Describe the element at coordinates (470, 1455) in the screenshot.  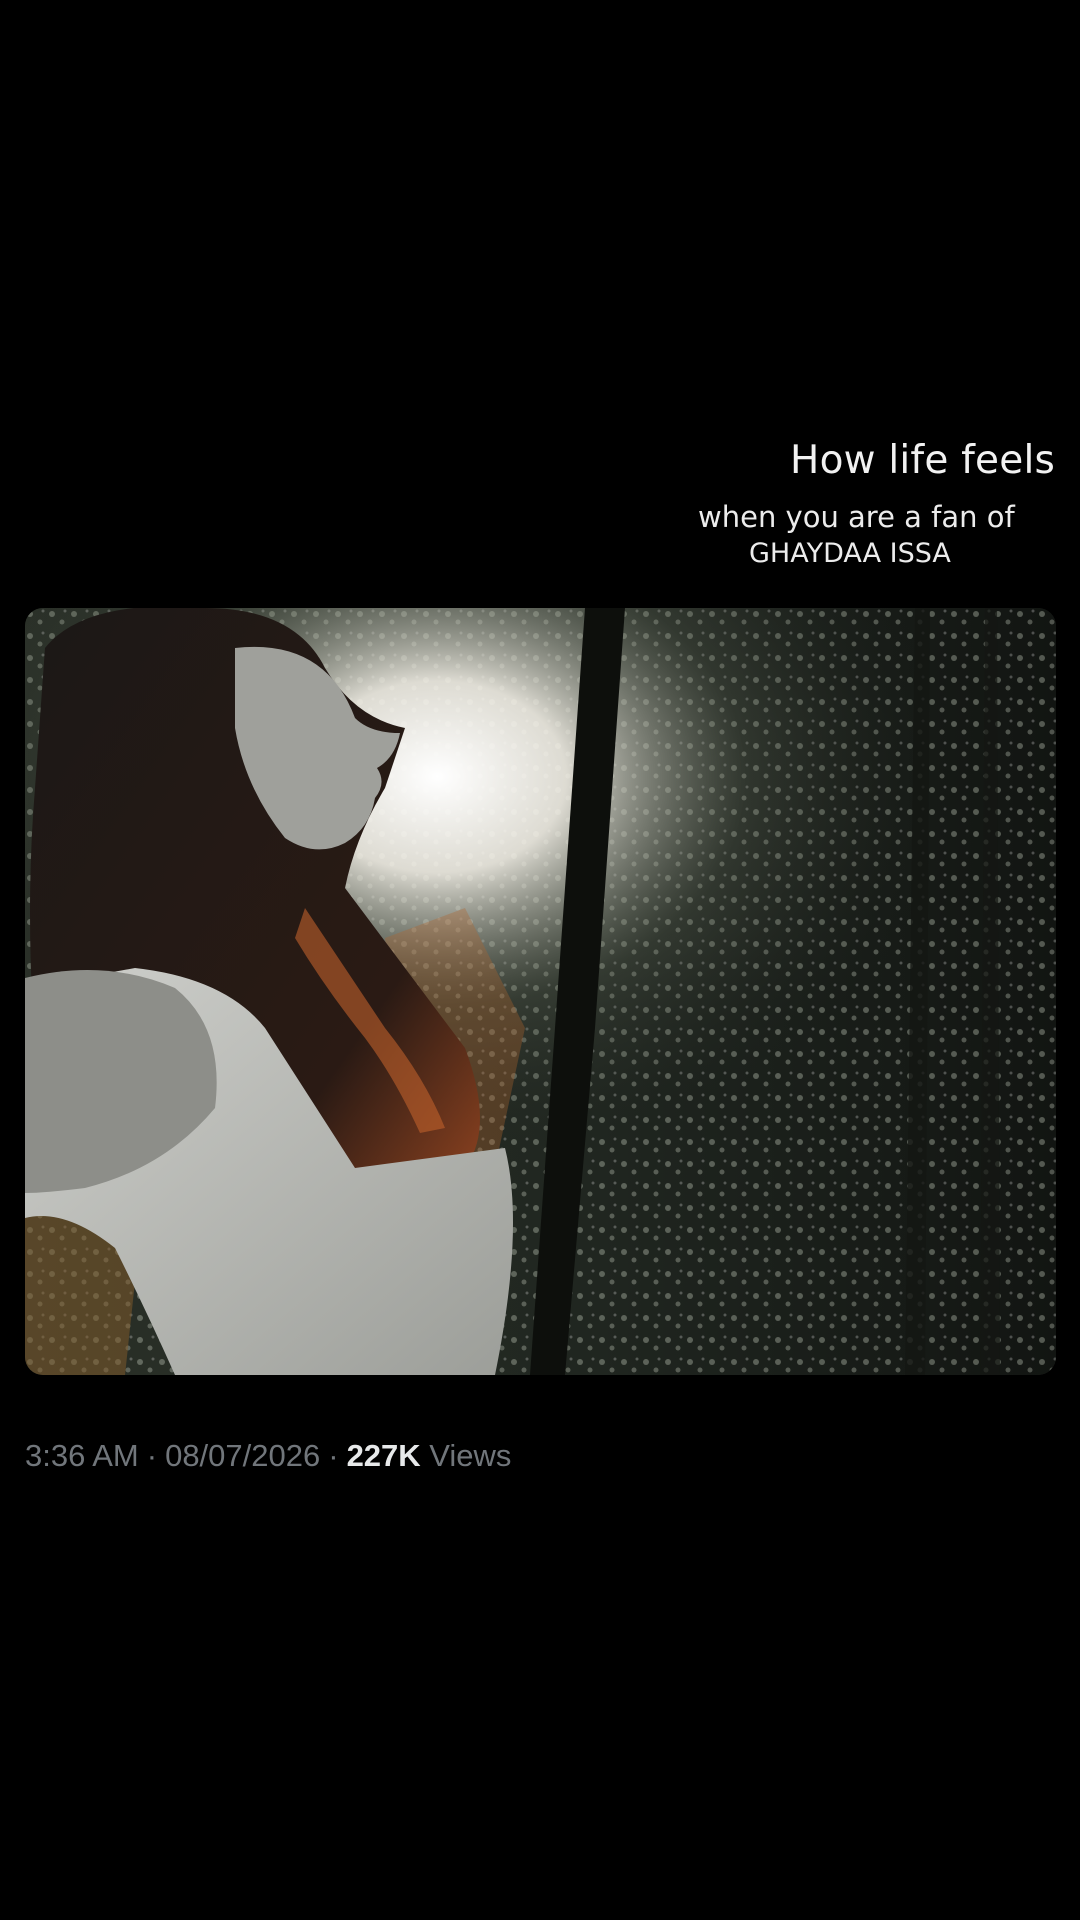
I see `views-label: Views` at that location.